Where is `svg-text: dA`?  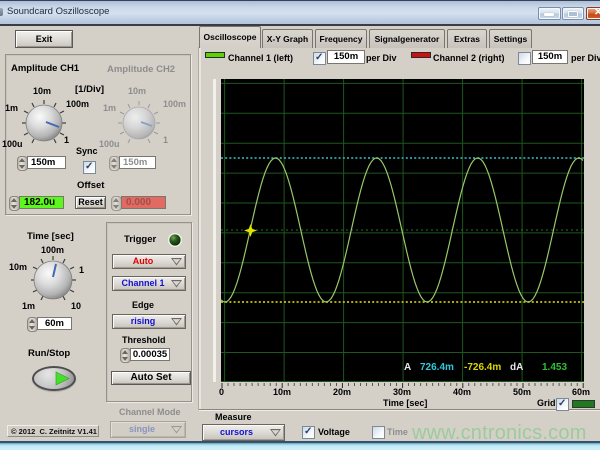
svg-text: dA is located at coordinates (516, 367).